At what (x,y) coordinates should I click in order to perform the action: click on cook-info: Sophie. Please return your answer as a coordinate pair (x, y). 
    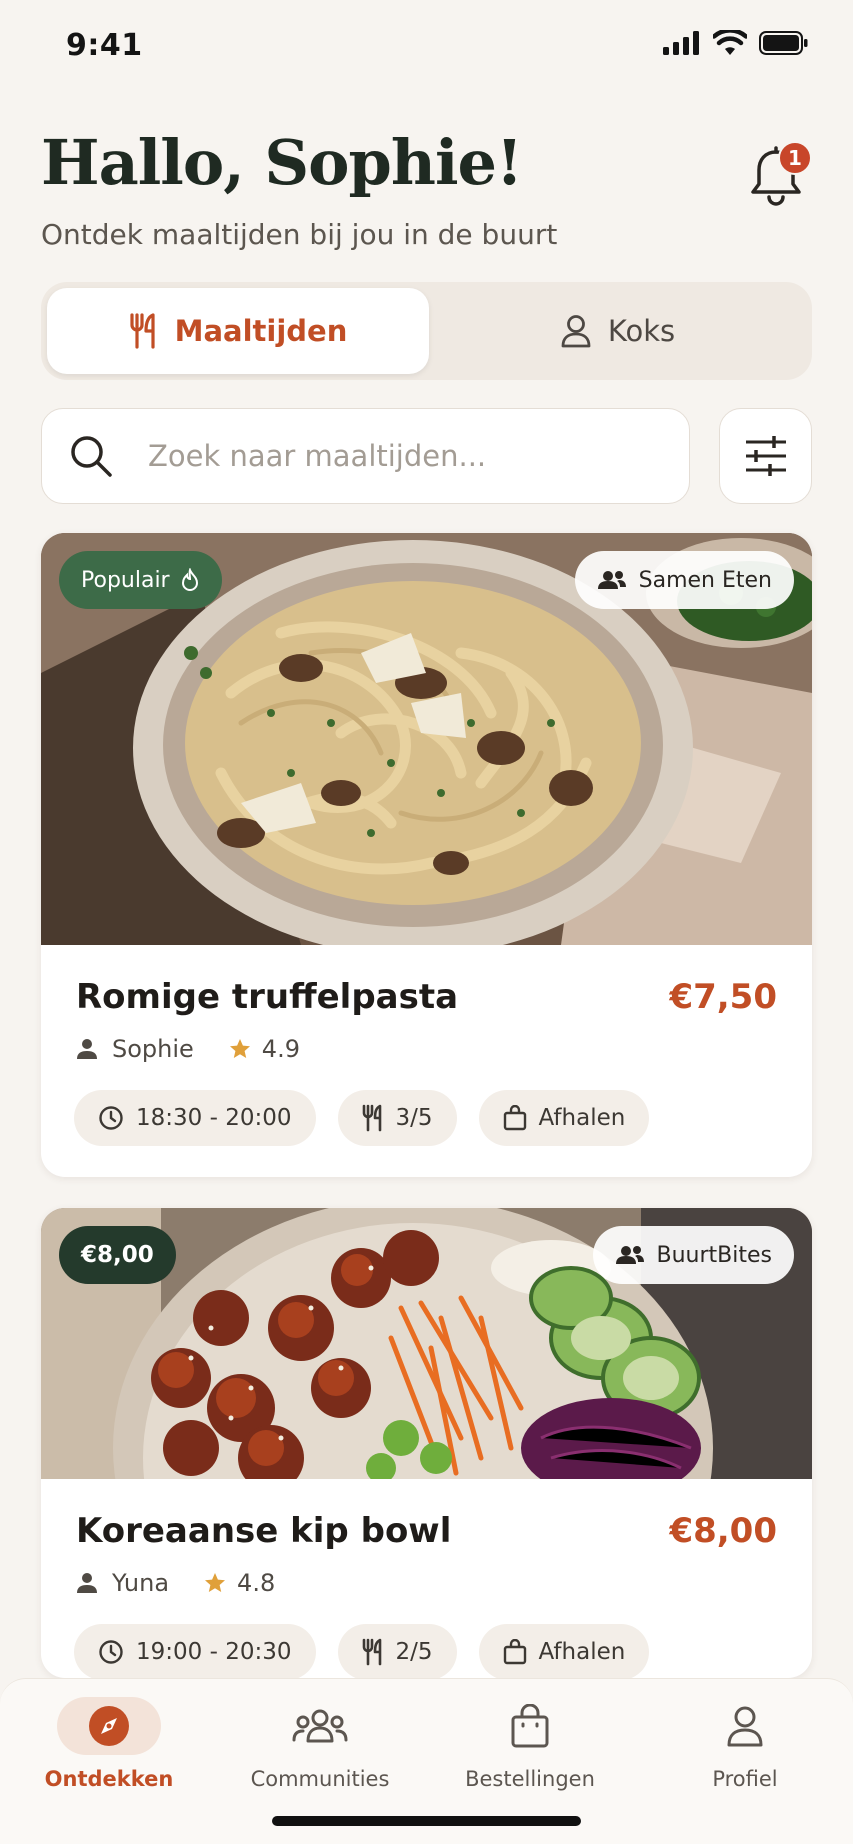
    Looking at the image, I should click on (135, 1049).